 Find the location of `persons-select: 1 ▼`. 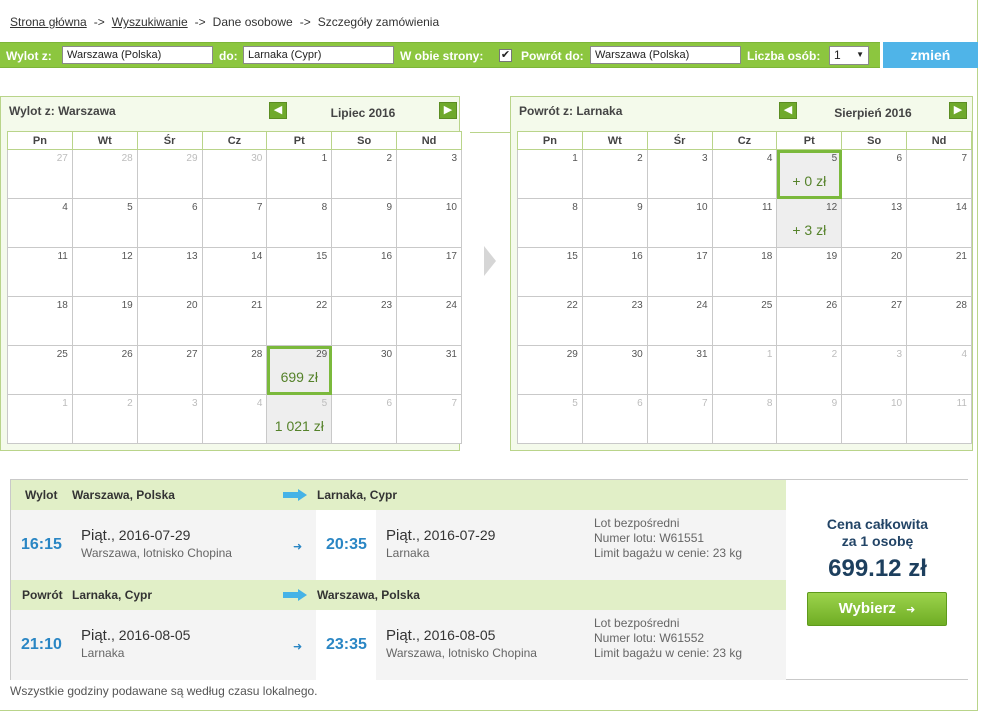

persons-select: 1 ▼ is located at coordinates (849, 55).